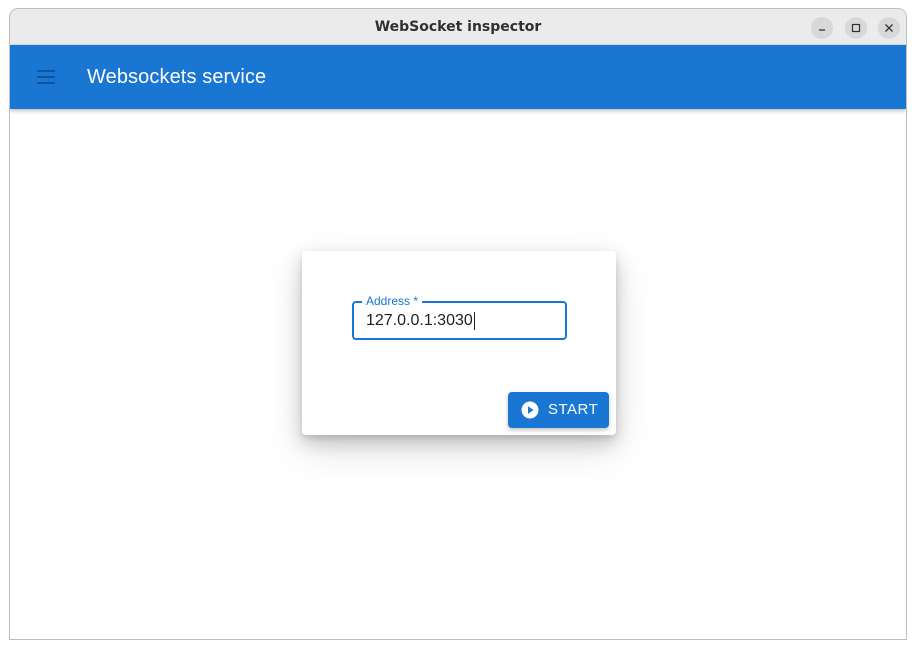  I want to click on close-button, so click(889, 28).